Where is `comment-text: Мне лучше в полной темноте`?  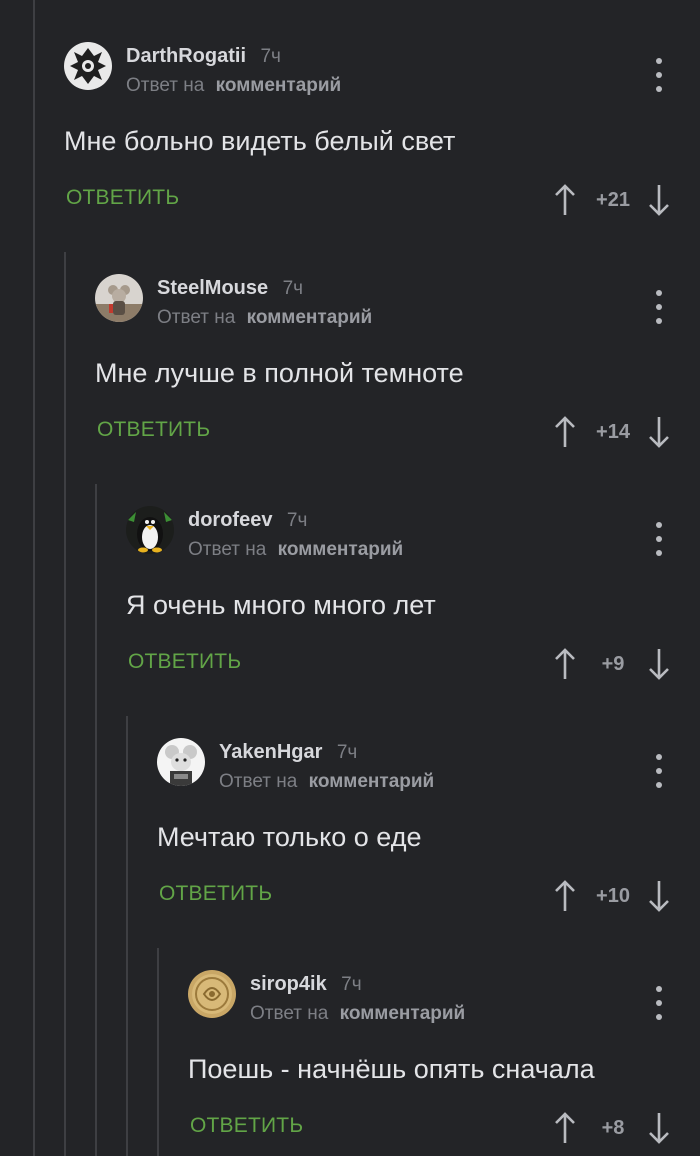 comment-text: Мне лучше в полной темноте is located at coordinates (279, 373).